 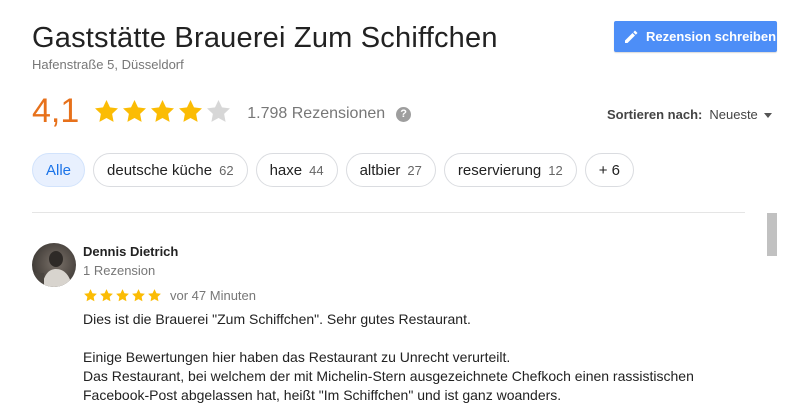 What do you see at coordinates (316, 170) in the screenshot?
I see `chip-count: 44` at bounding box center [316, 170].